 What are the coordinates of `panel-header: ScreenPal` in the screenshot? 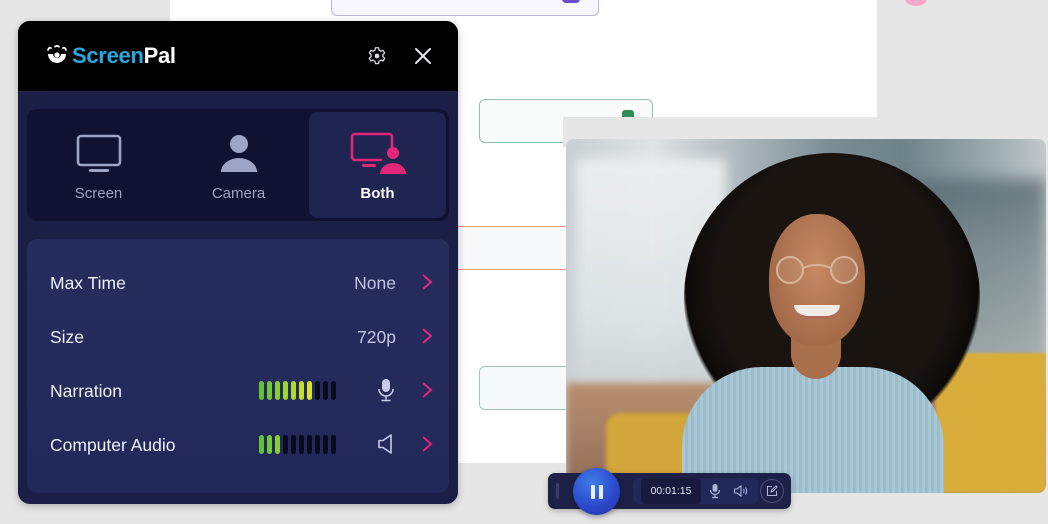 It's located at (238, 56).